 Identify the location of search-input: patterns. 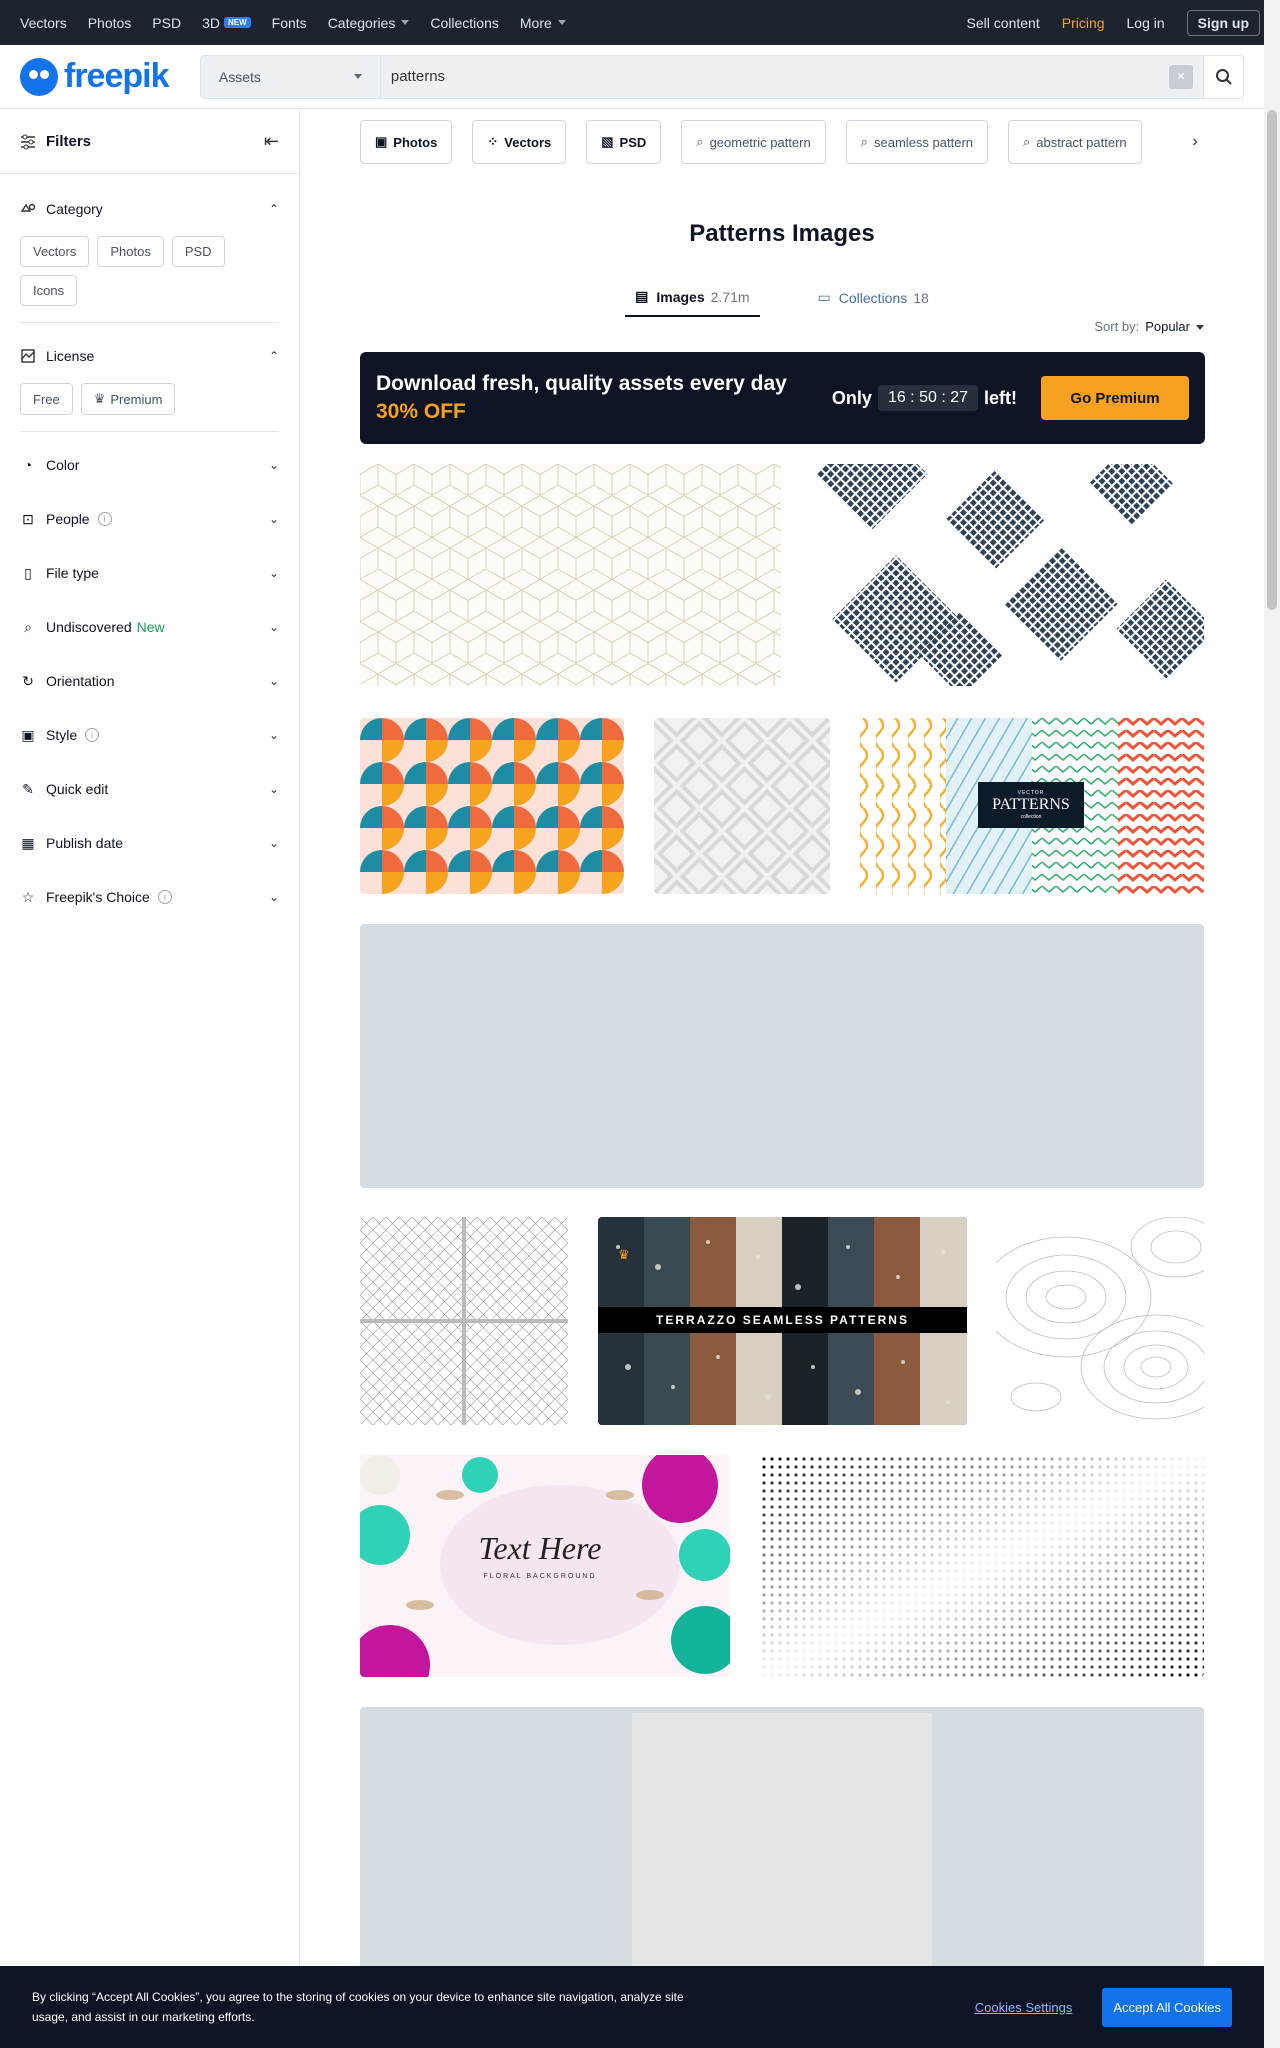
(775, 77).